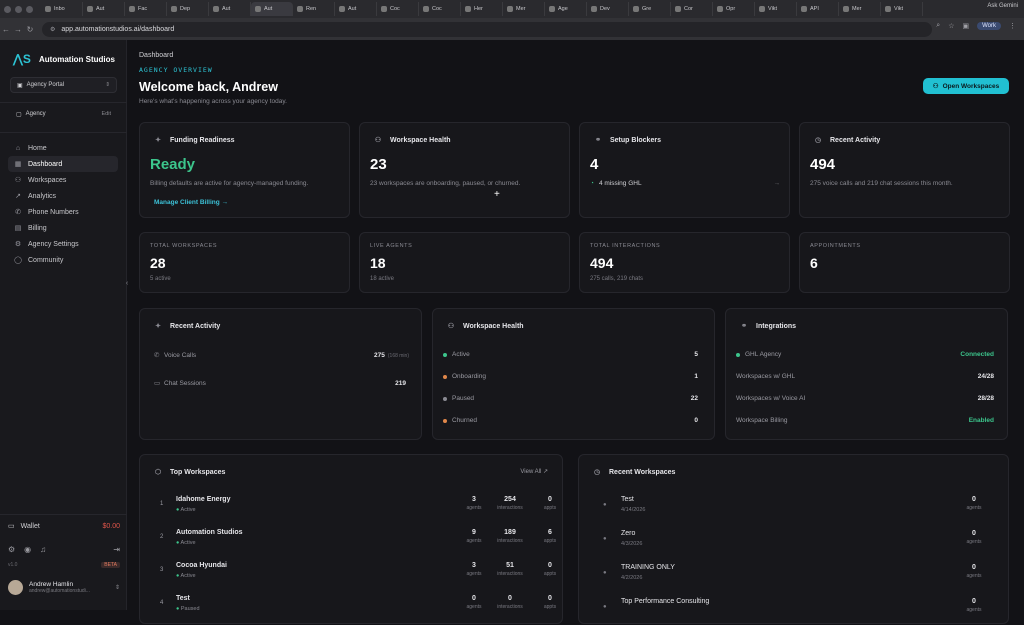 This screenshot has width=1024, height=625. Describe the element at coordinates (43, 549) in the screenshot. I see `bell-icon: ♫` at that location.